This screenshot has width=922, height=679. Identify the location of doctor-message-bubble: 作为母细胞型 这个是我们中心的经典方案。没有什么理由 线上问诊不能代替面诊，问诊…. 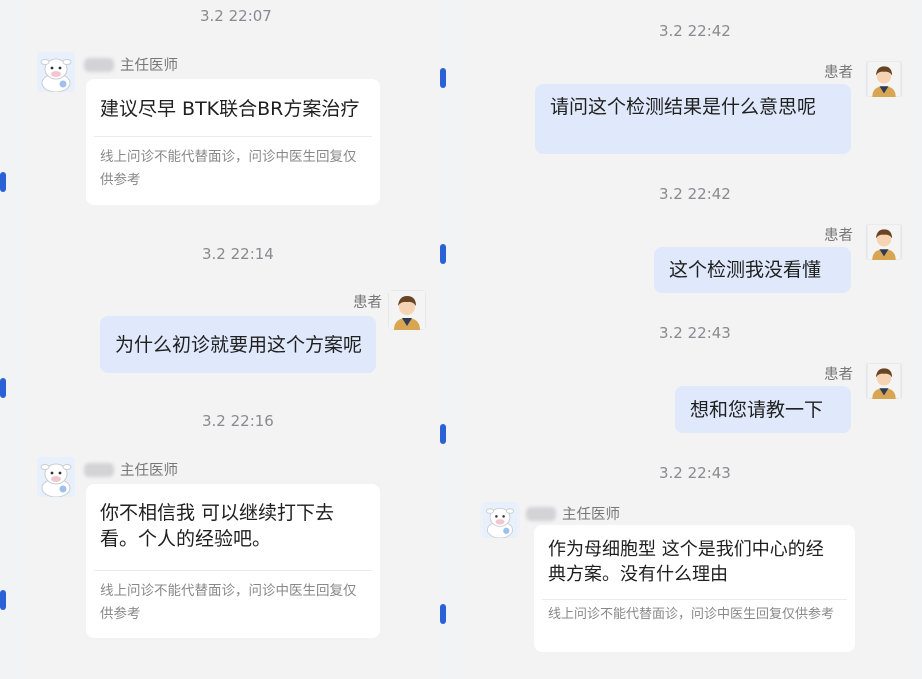
(694, 588).